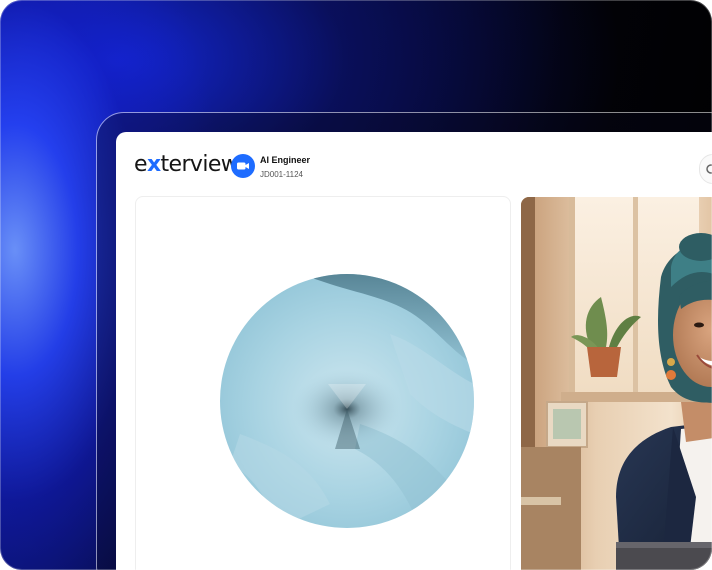 The image size is (712, 570). What do you see at coordinates (153, 164) in the screenshot?
I see `logo-letter-x: x` at bounding box center [153, 164].